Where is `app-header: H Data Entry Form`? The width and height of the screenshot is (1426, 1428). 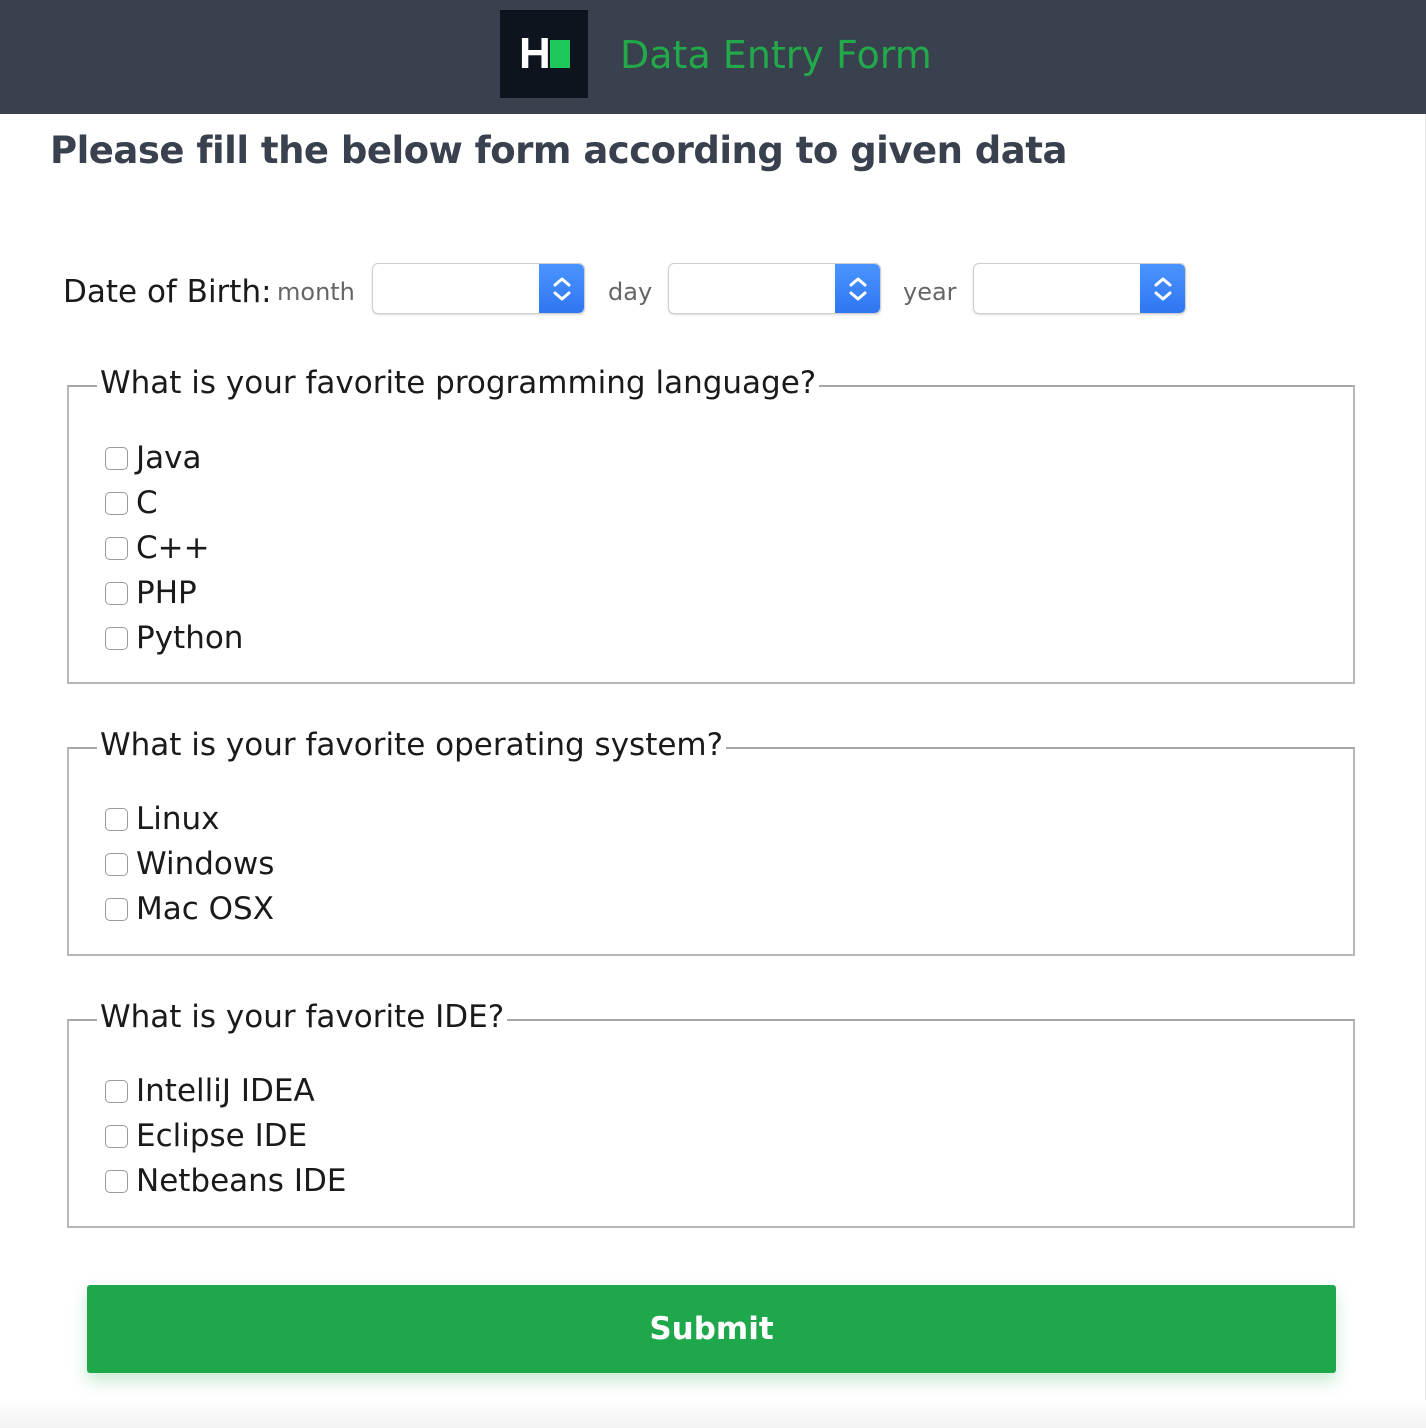
app-header: H Data Entry Form is located at coordinates (713, 57).